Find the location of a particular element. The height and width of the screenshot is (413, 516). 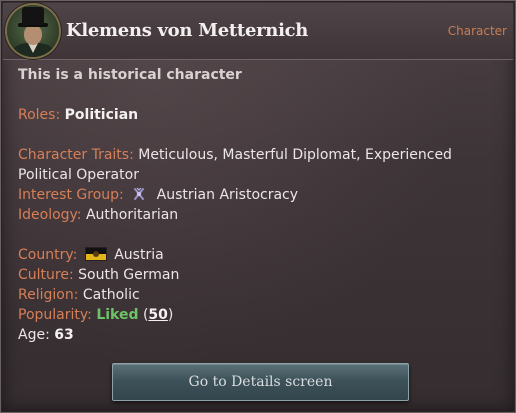

popularity-row: Popularity: Liked (50) is located at coordinates (263, 315).